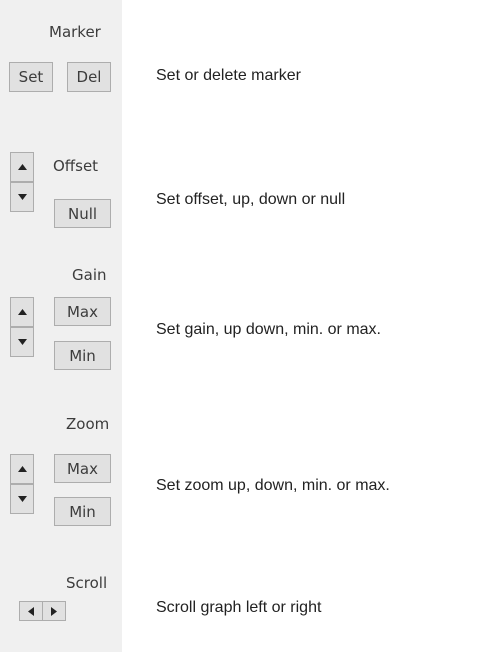  What do you see at coordinates (76, 166) in the screenshot?
I see `offset-label: Offset` at bounding box center [76, 166].